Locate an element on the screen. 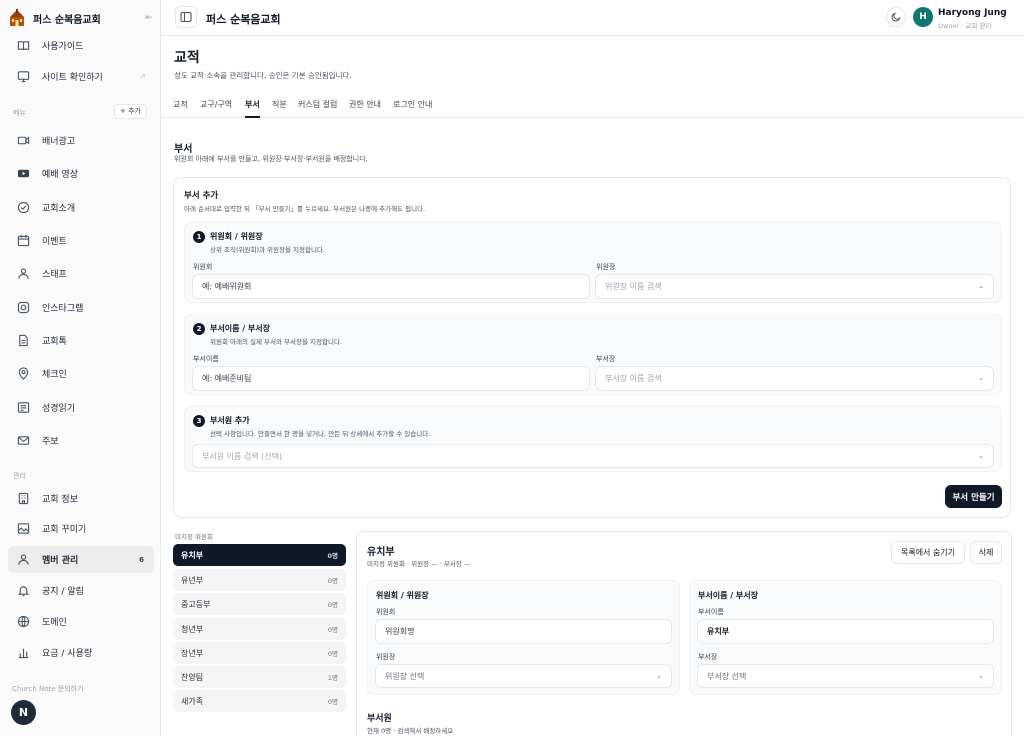  dept-list-item: 찬양팀 1명 is located at coordinates (259, 677).